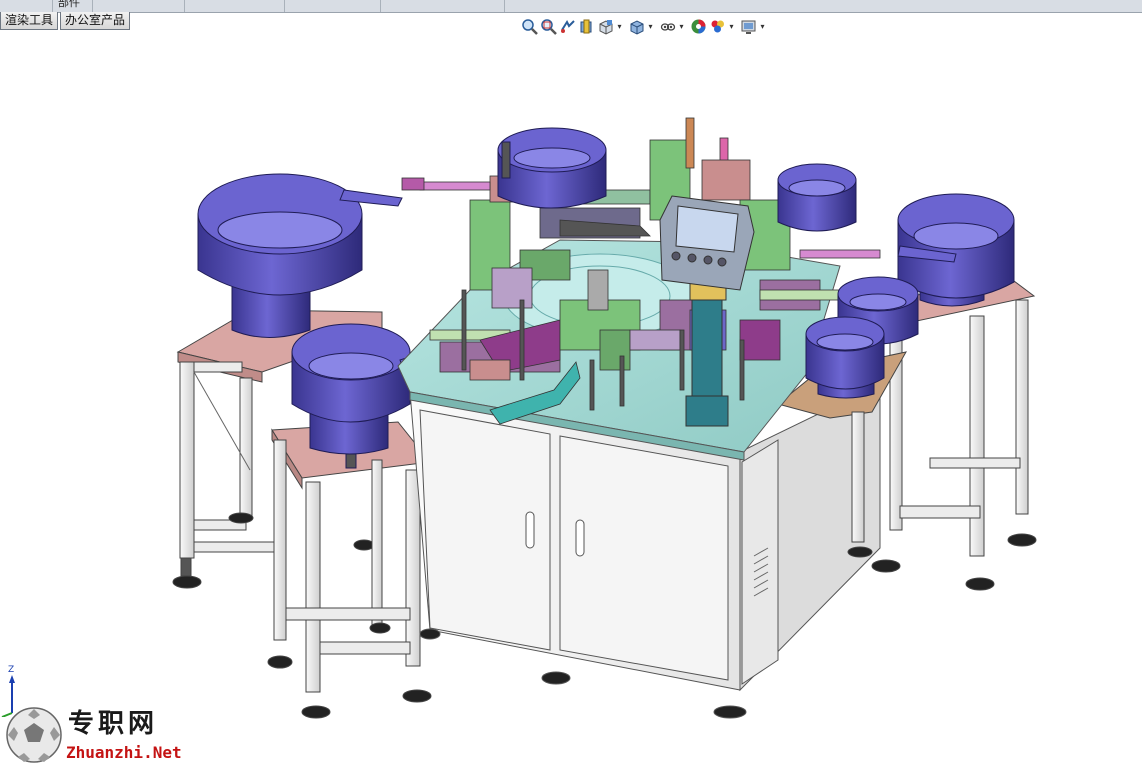 This screenshot has height=769, width=1142. I want to click on hmi-control-panel, so click(707, 243).